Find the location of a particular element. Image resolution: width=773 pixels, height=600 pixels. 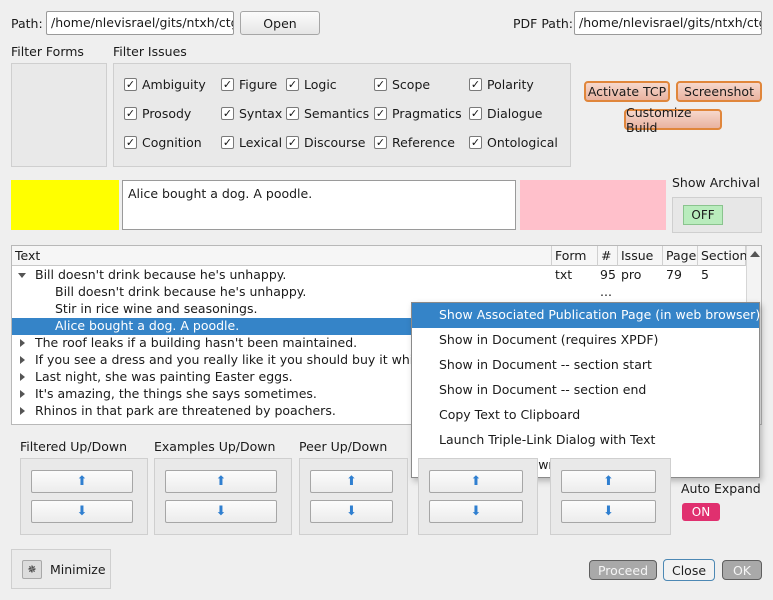

filter-issue-label: Ontological is located at coordinates (522, 142).